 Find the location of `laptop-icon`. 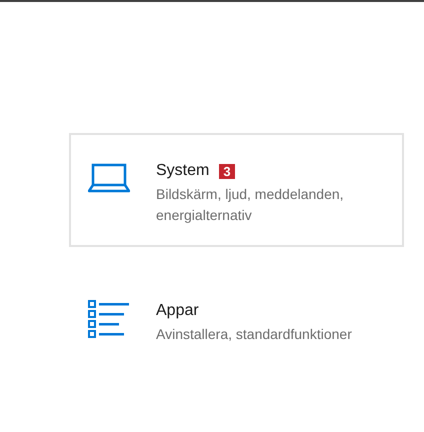

laptop-icon is located at coordinates (109, 178).